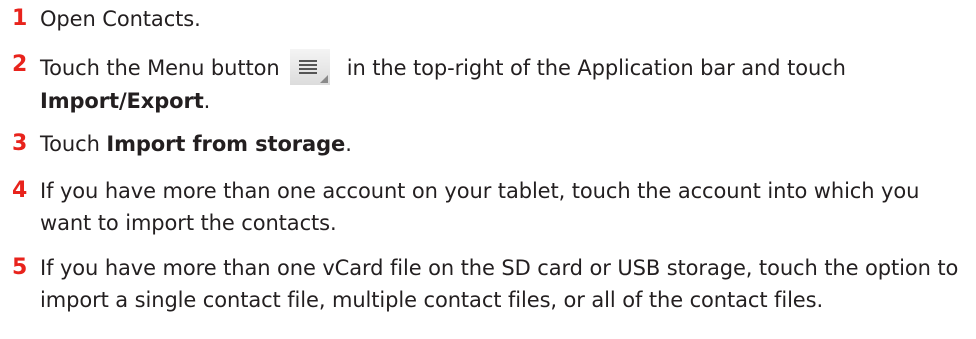 This screenshot has height=339, width=976. What do you see at coordinates (73, 144) in the screenshot?
I see `step-text-before: Touch` at bounding box center [73, 144].